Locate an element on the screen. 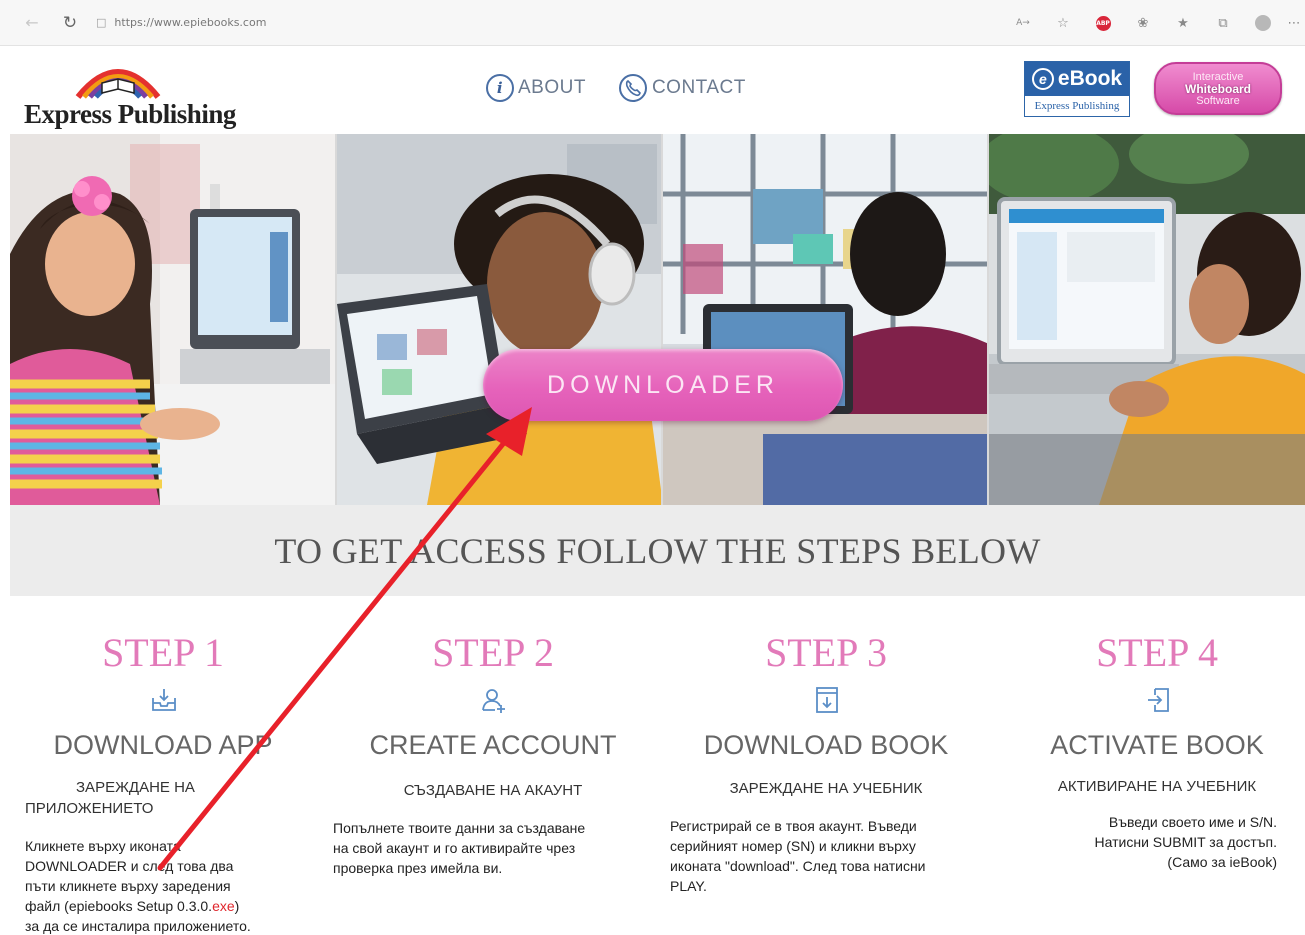 This screenshot has width=1305, height=935. nav-about: i ABOUT is located at coordinates (536, 88).